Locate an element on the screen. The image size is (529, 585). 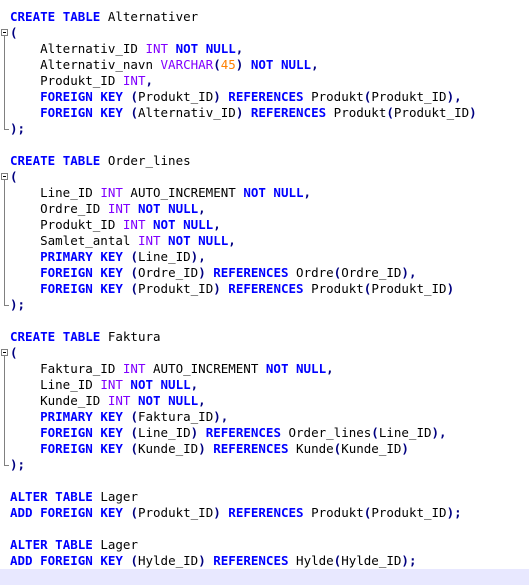
code-token: Ordre_ID is located at coordinates (59, 208).